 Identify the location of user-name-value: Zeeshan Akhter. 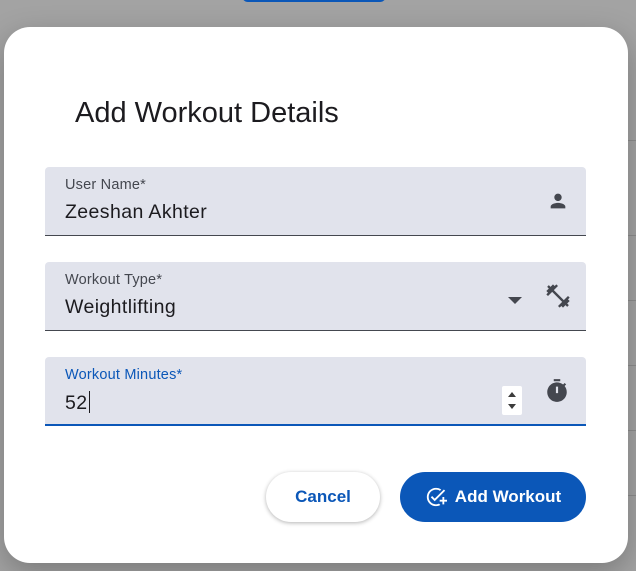
(136, 212).